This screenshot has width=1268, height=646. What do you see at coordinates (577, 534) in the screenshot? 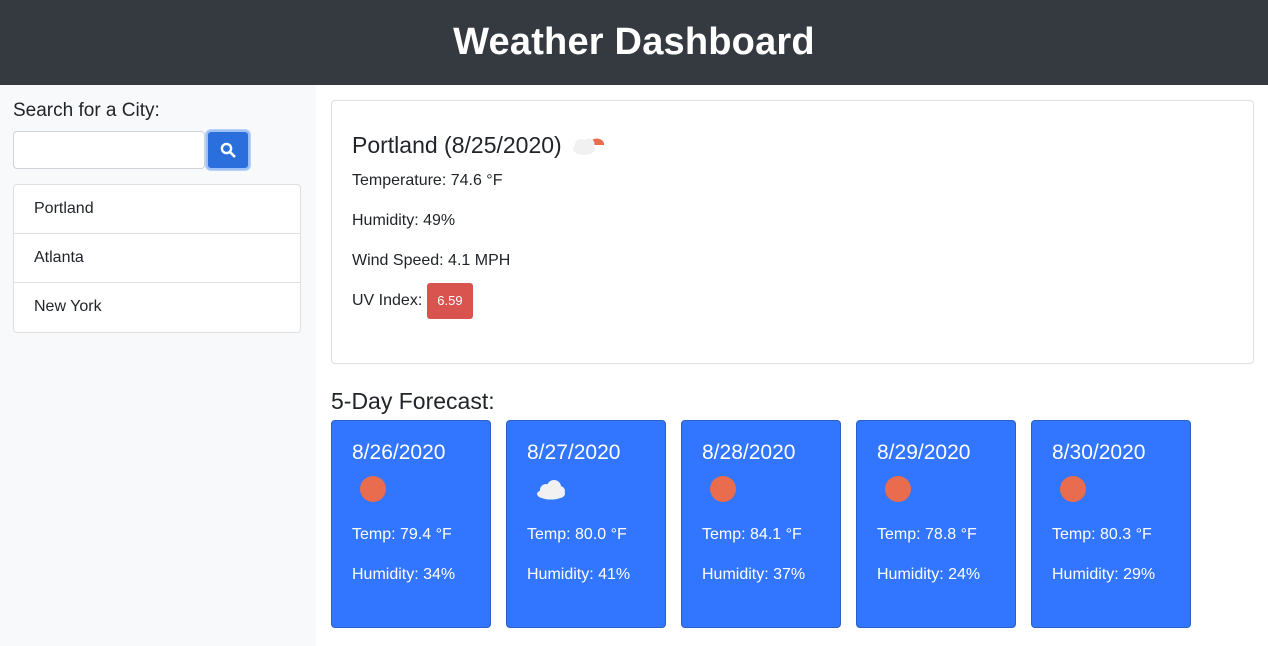
I see `forecast-temp: Temp: 80.0 °F` at bounding box center [577, 534].